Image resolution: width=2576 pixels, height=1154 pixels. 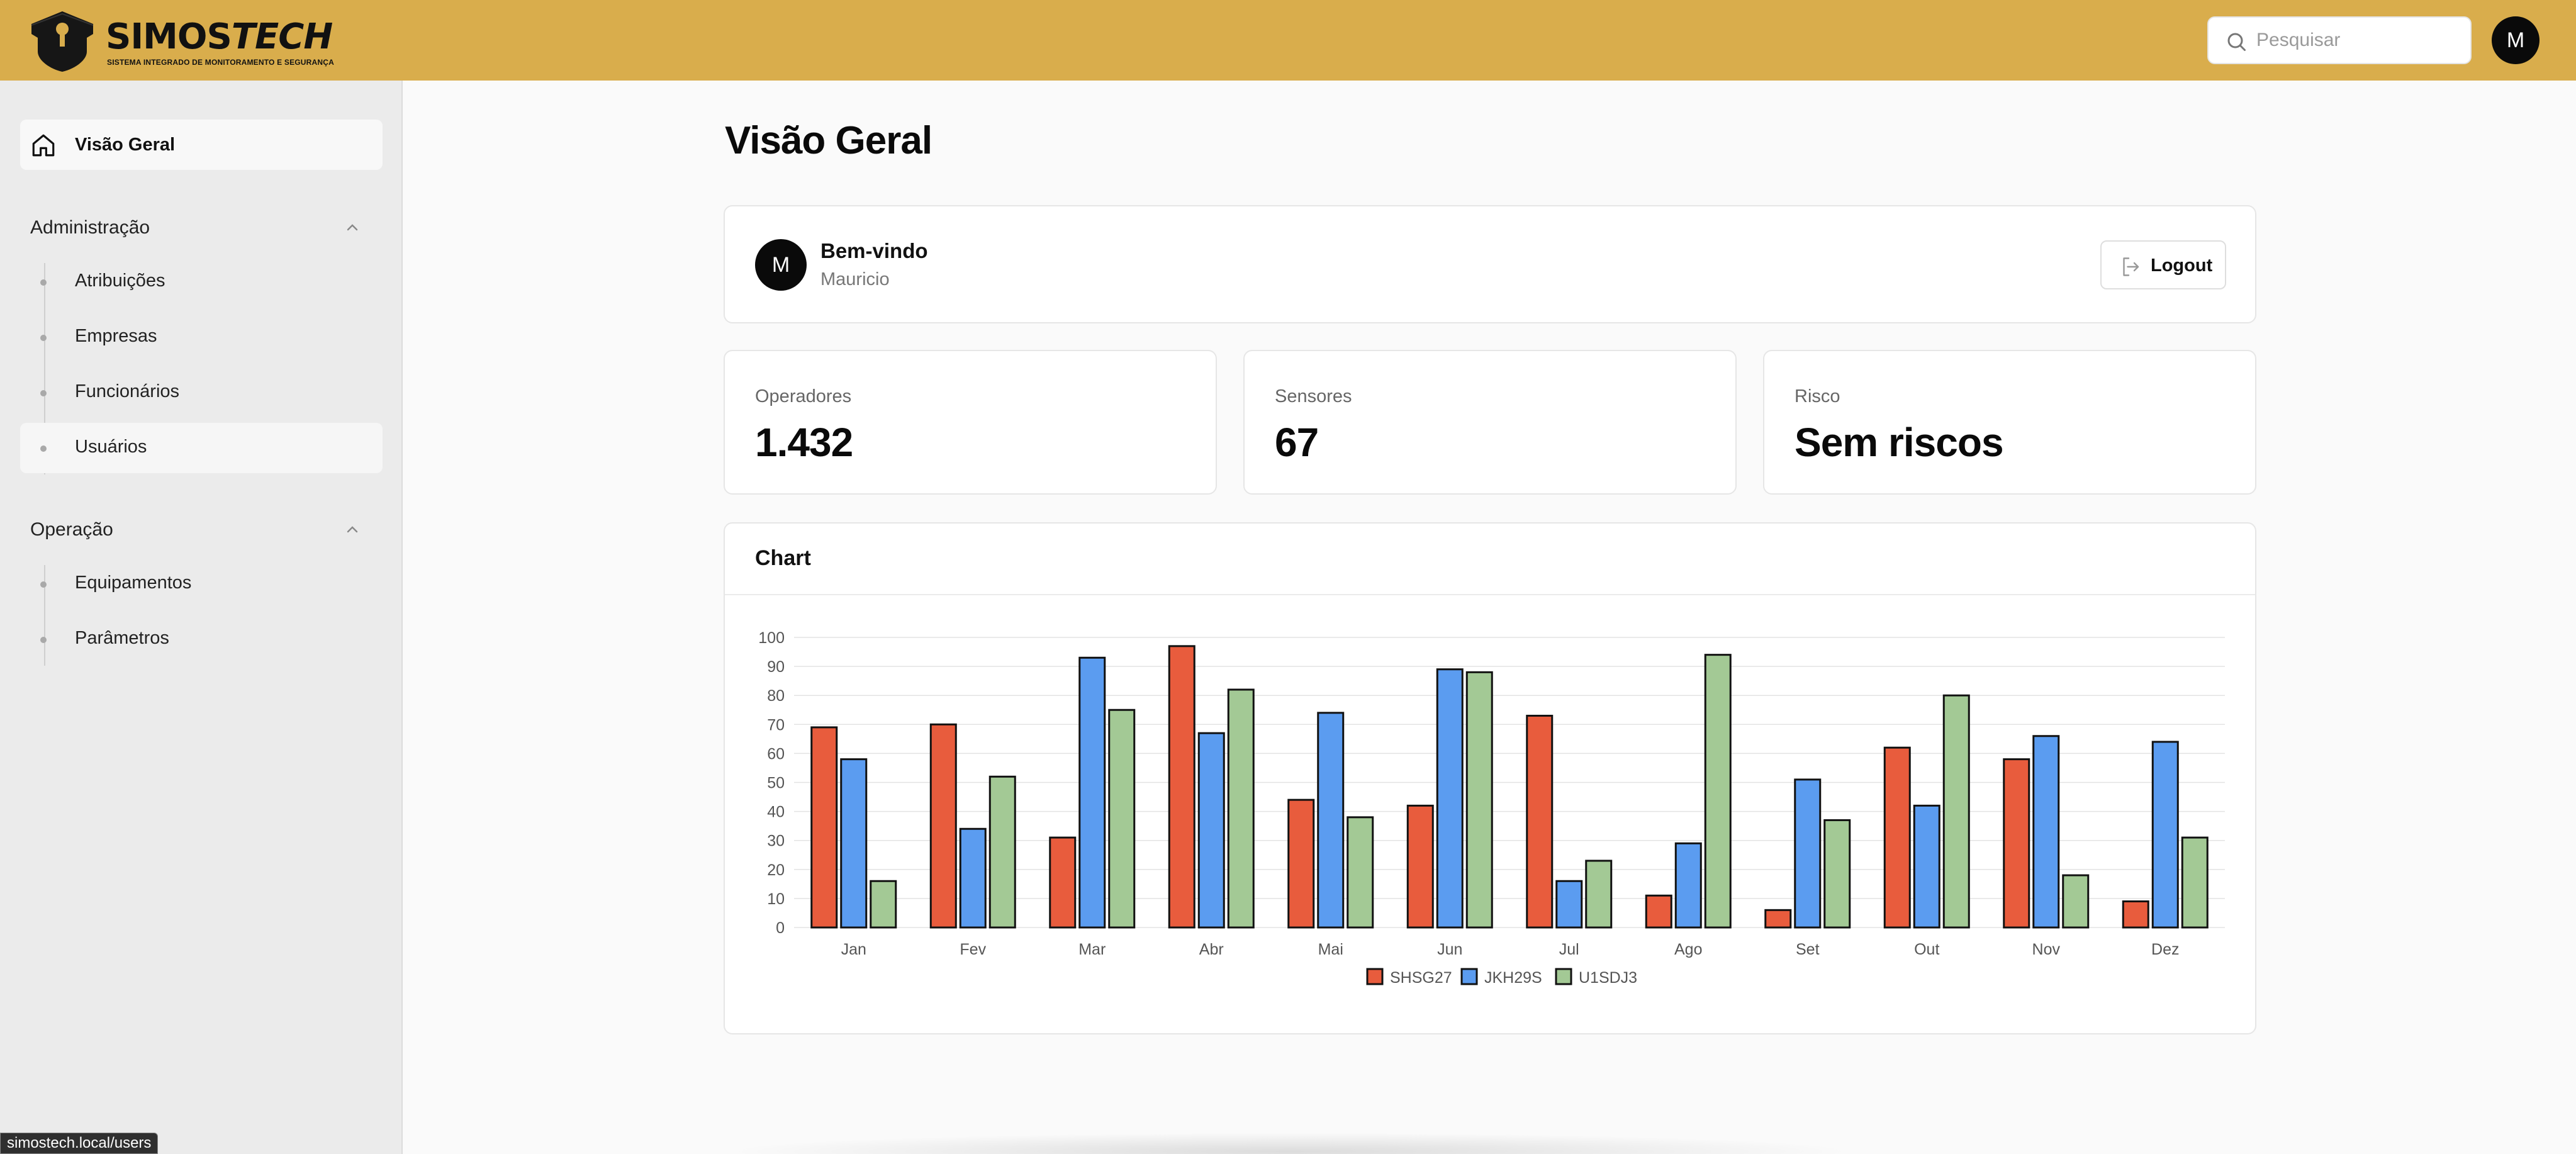 I want to click on stat-label: Sensores, so click(x=1313, y=396).